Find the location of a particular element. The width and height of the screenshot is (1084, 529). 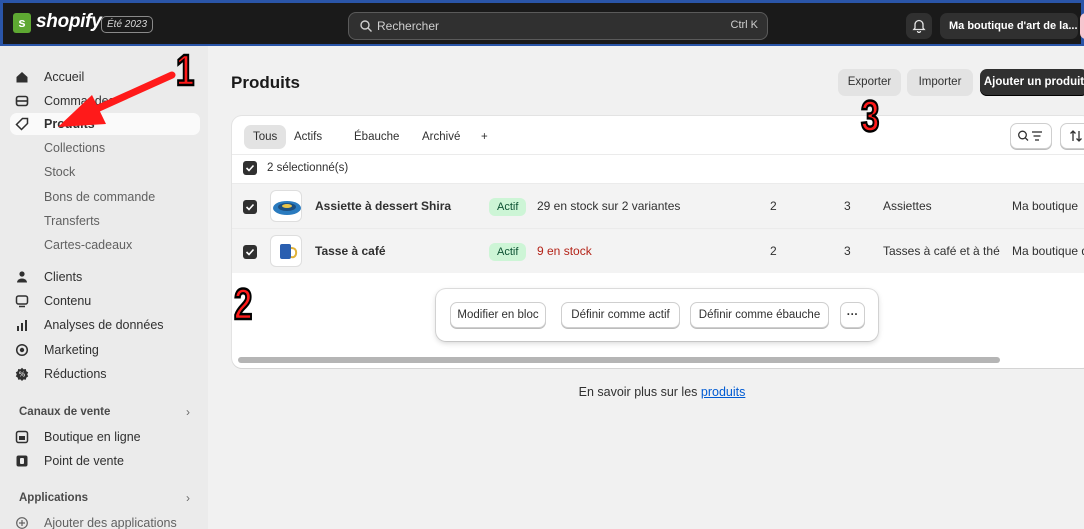

annotation-arrow is located at coordinates (117, 99).